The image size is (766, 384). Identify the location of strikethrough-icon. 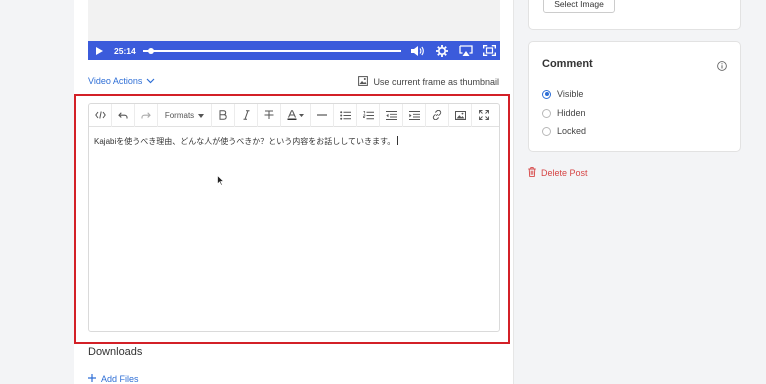
(269, 115).